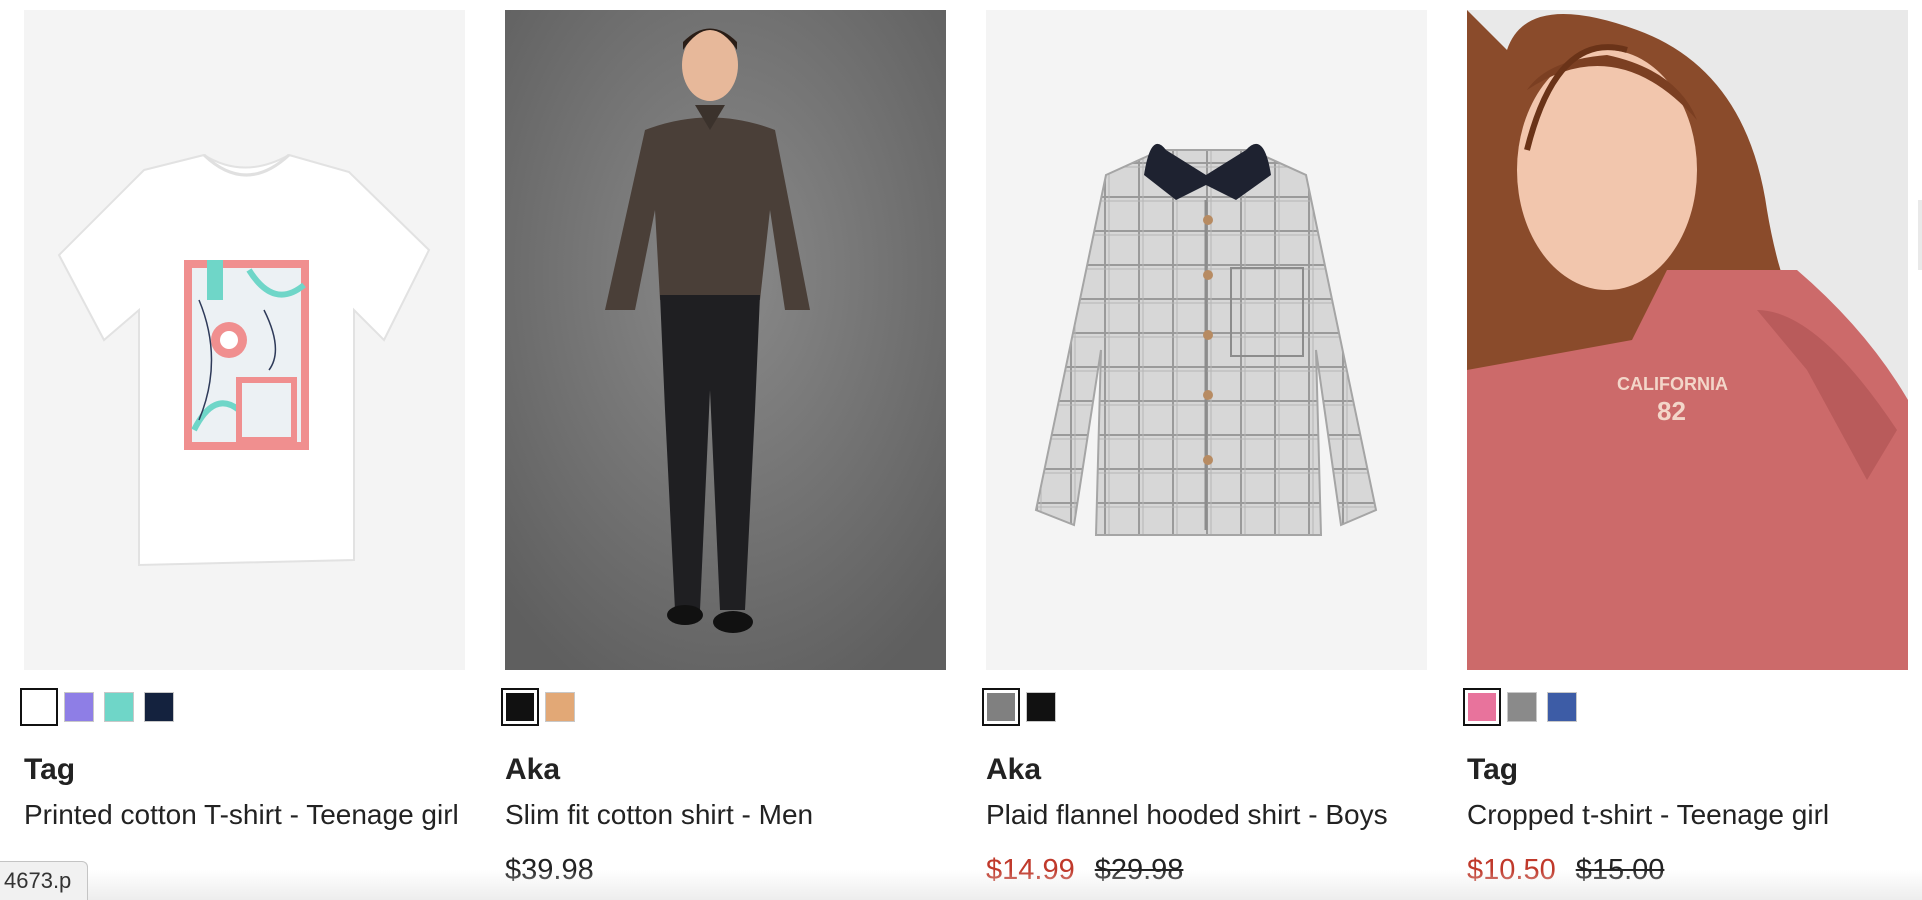 This screenshot has width=1922, height=900. Describe the element at coordinates (79, 707) in the screenshot. I see `swatch-purple` at that location.